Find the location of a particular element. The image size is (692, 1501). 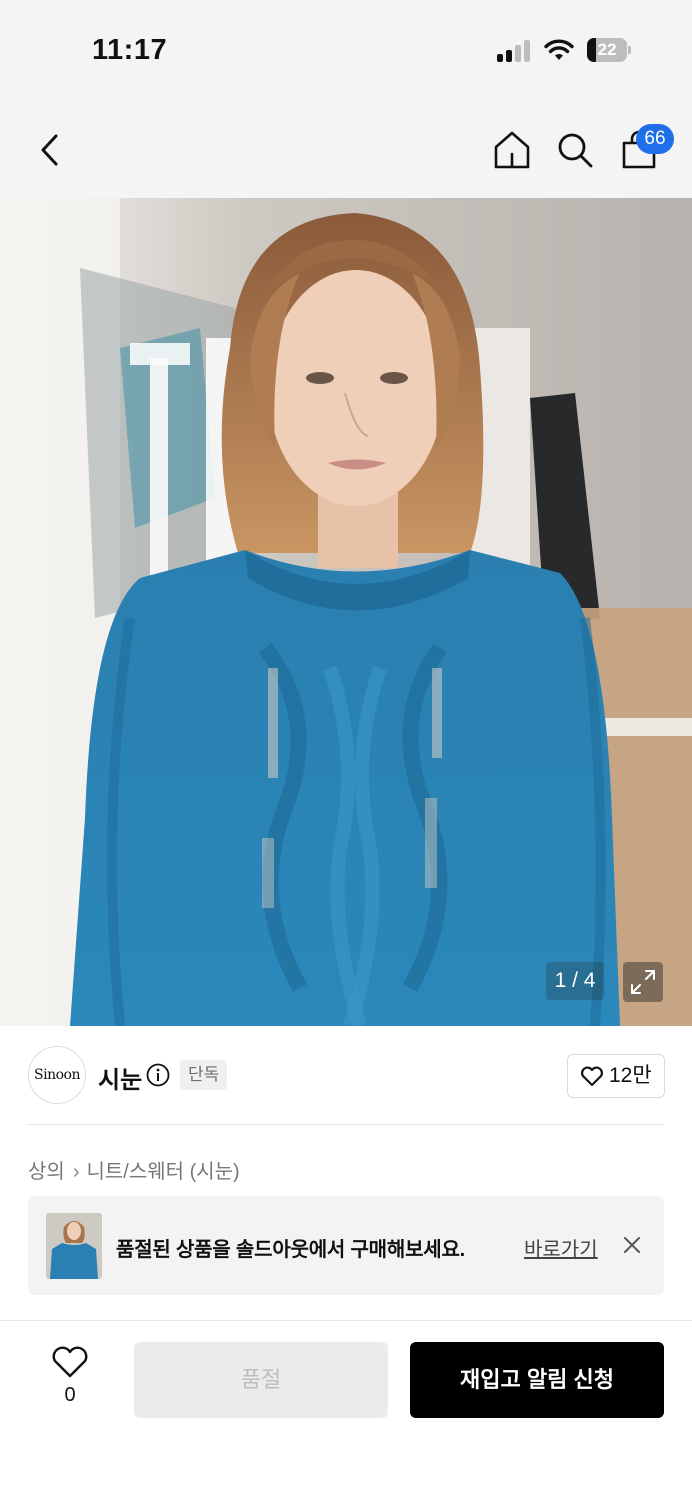

battery-level: 22 is located at coordinates (607, 49).